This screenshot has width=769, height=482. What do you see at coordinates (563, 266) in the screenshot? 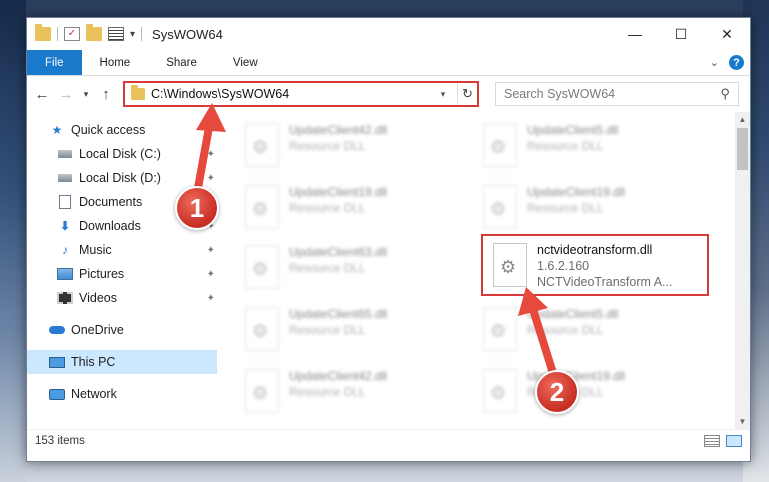
I see `file-version: 1.6.2.160` at bounding box center [563, 266].